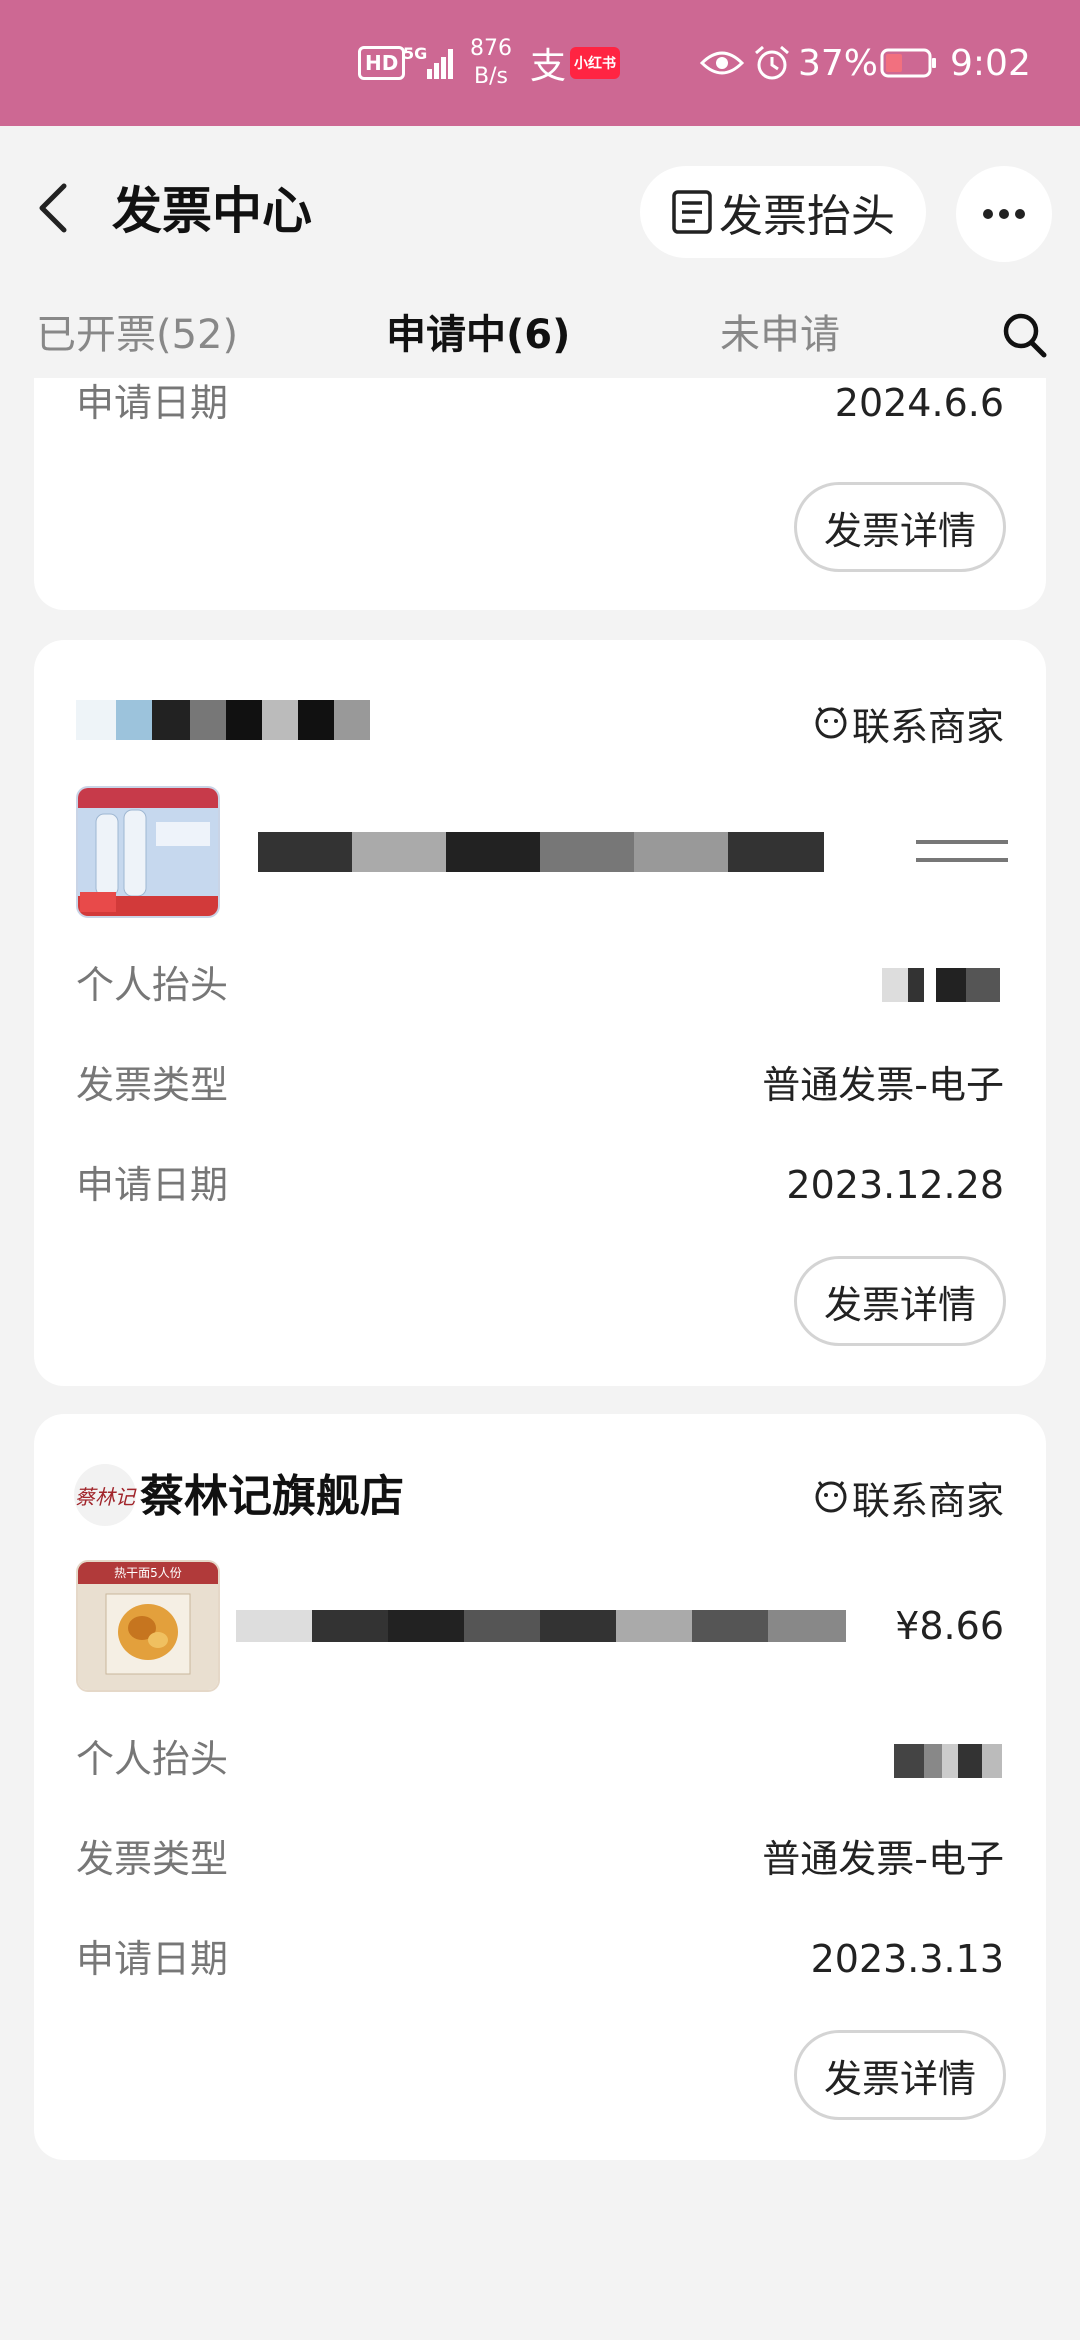 This screenshot has width=1080, height=2340. Describe the element at coordinates (212, 211) in the screenshot. I see `page-title: 发票中心` at that location.